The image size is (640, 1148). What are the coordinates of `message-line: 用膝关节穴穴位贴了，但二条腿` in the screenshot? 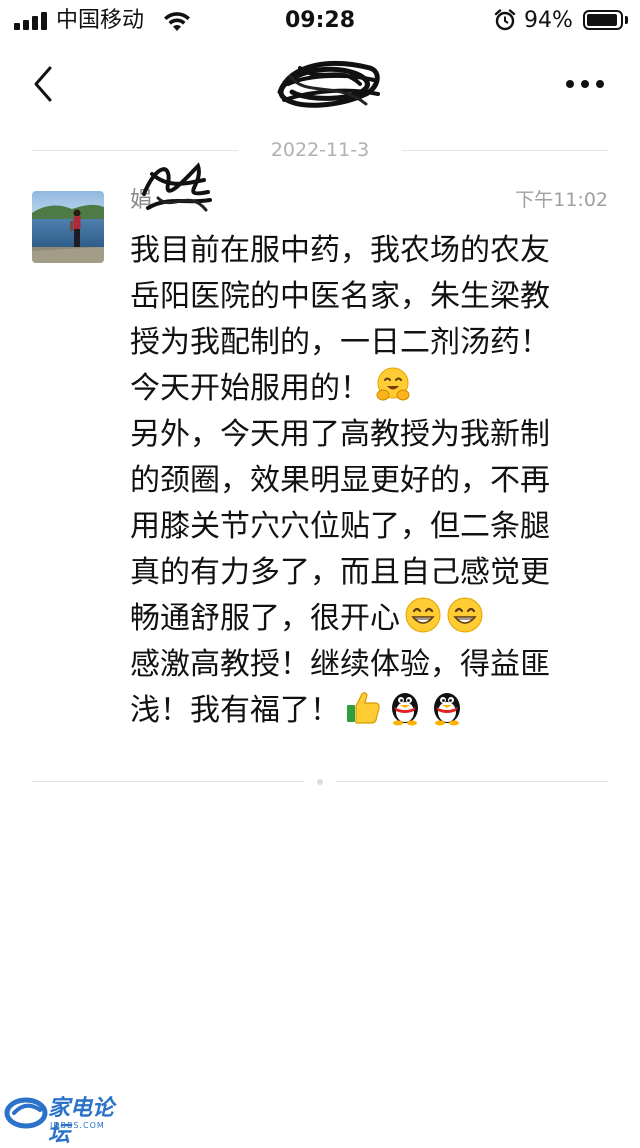 It's located at (365, 527).